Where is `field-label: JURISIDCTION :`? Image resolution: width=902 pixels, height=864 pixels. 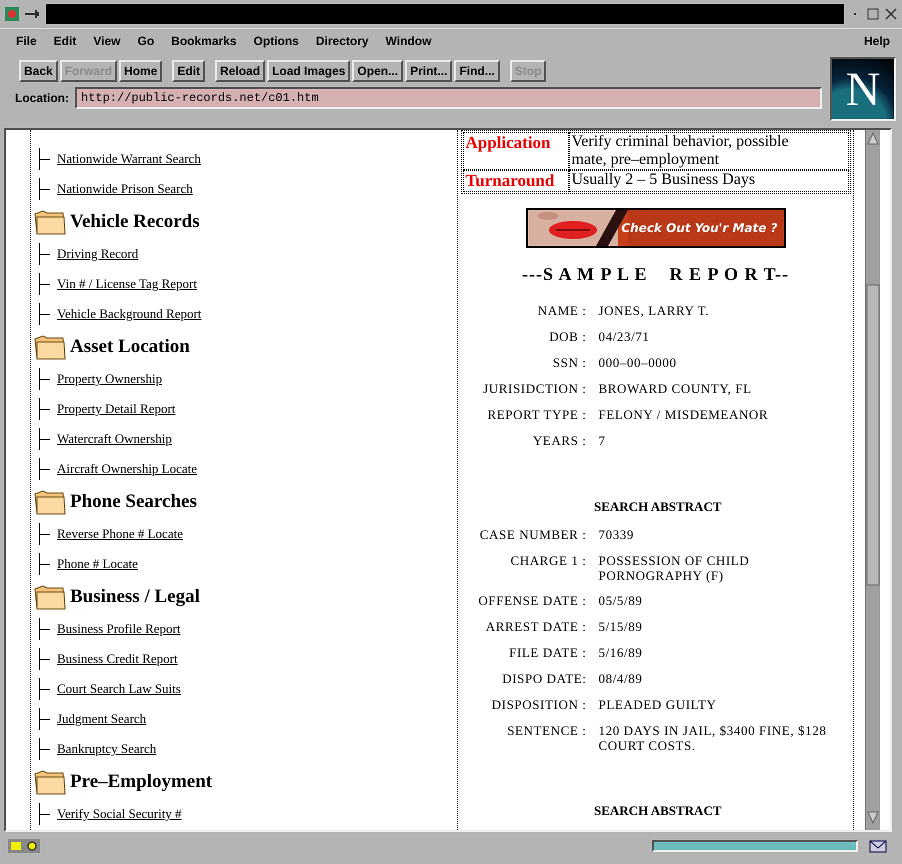 field-label: JURISIDCTION : is located at coordinates (534, 389).